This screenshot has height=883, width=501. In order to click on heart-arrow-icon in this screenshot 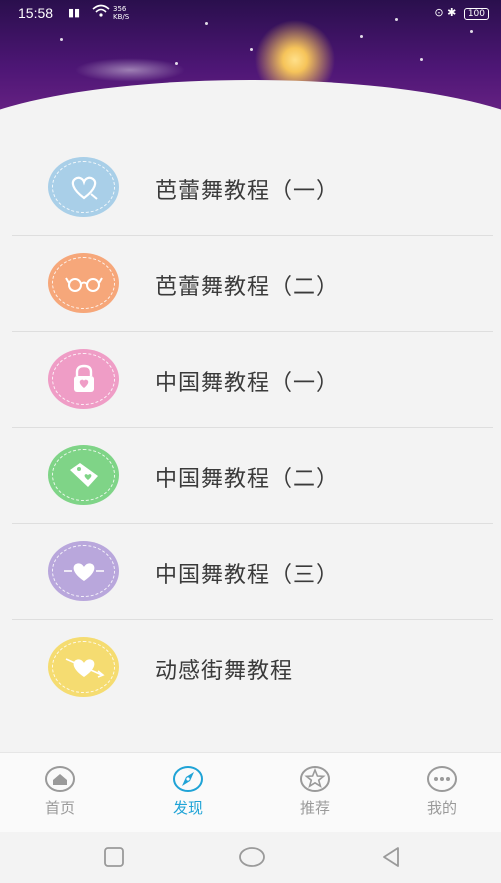, I will do `click(83, 667)`.